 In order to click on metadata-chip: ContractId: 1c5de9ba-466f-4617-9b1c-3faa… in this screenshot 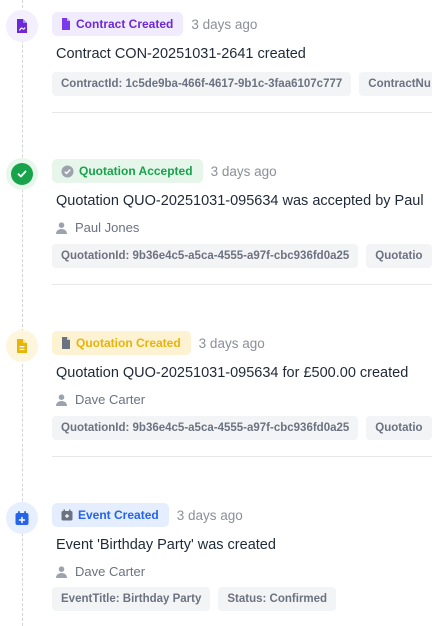, I will do `click(202, 84)`.